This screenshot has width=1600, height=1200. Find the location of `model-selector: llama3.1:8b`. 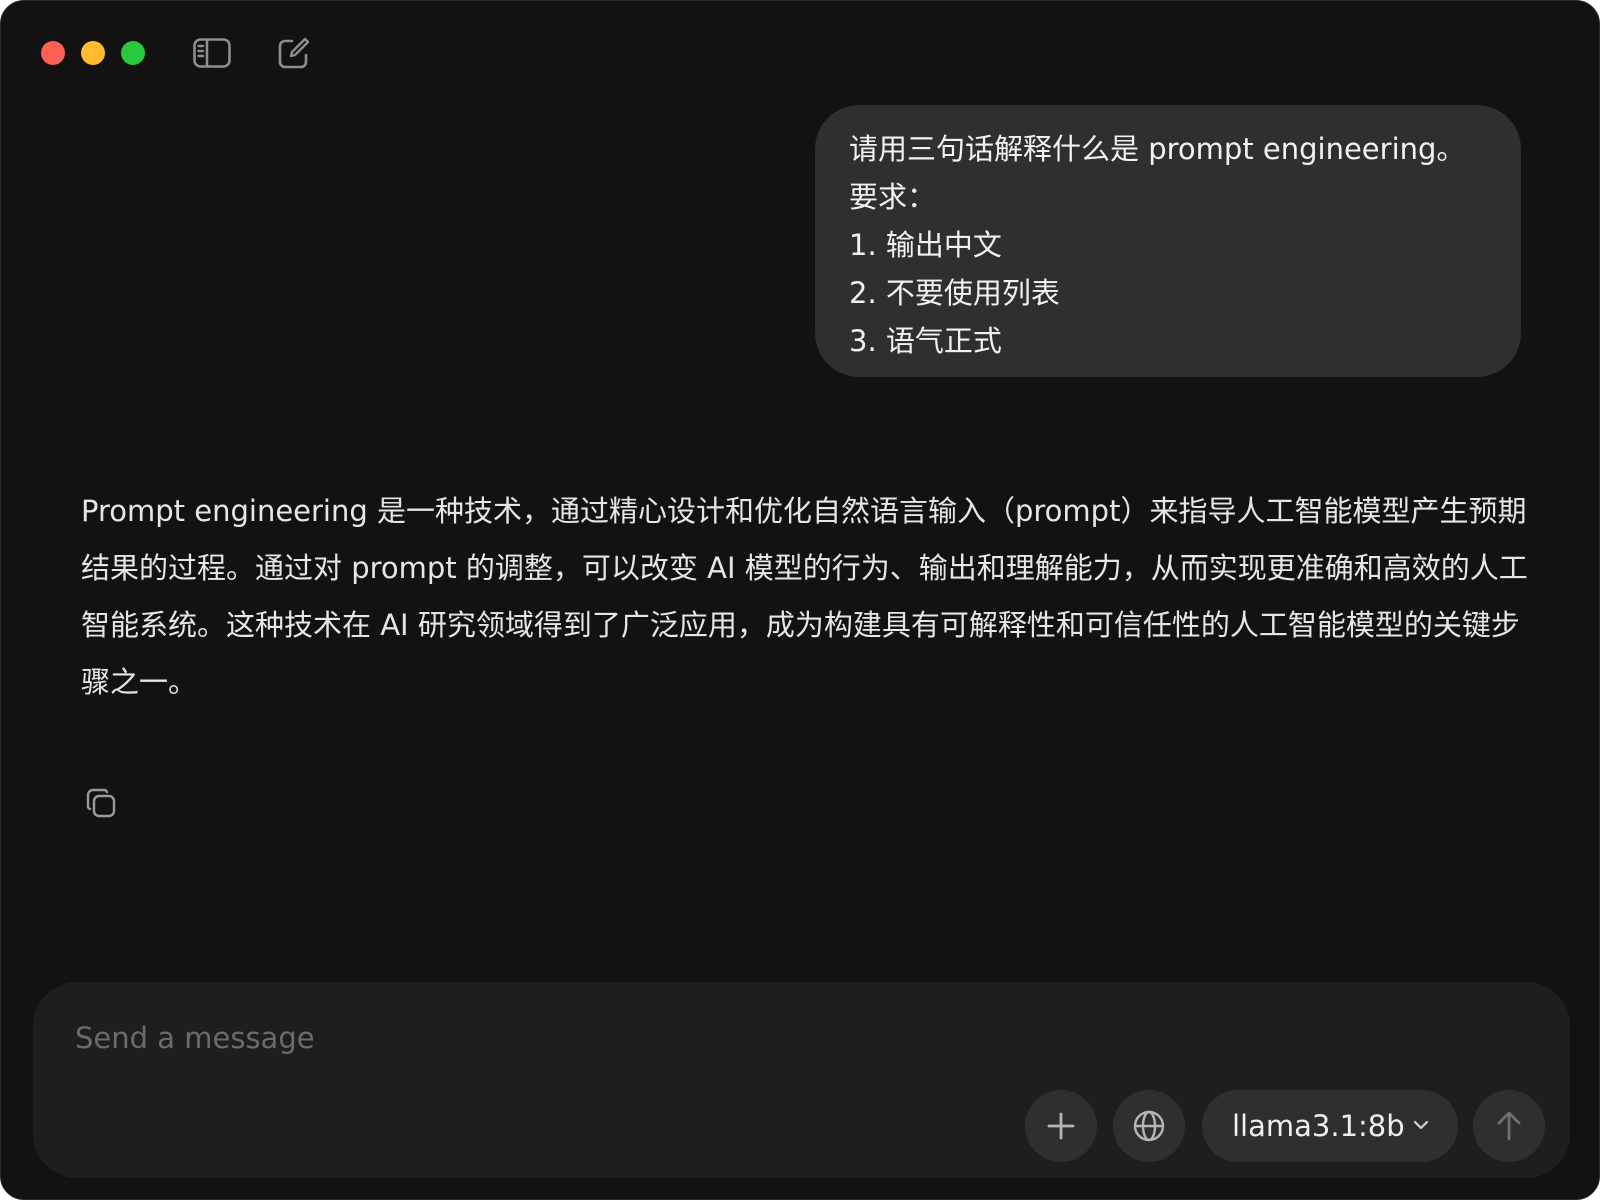

model-selector: llama3.1:8b is located at coordinates (1330, 1126).